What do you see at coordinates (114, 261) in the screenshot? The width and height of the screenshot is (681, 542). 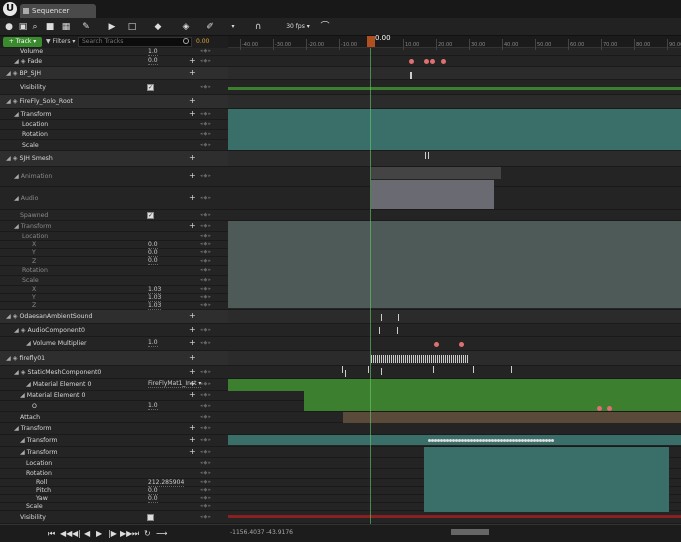 I see `track-row: Z 0.0 ◂◆▸` at bounding box center [114, 261].